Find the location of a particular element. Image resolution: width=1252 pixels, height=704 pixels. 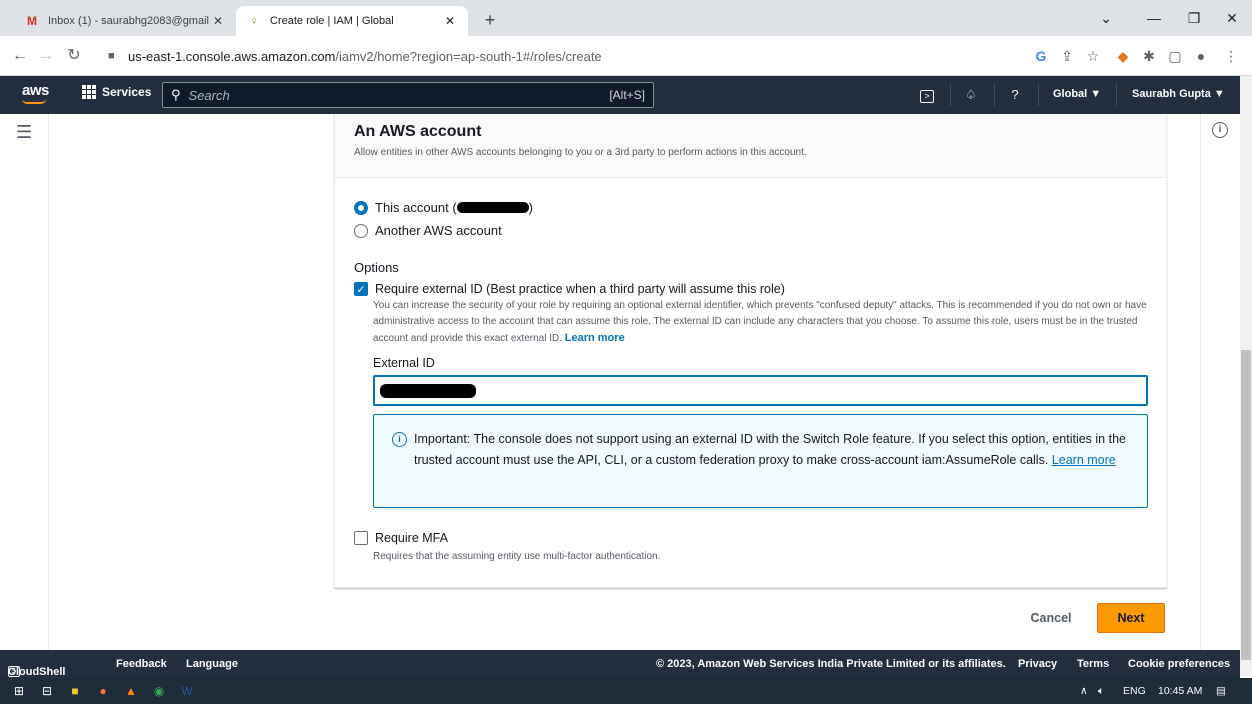

next-button: Next is located at coordinates (1131, 618).